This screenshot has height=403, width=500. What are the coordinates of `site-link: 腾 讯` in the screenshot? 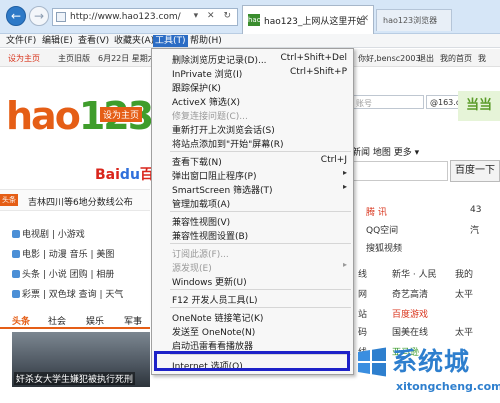 It's located at (376, 211).